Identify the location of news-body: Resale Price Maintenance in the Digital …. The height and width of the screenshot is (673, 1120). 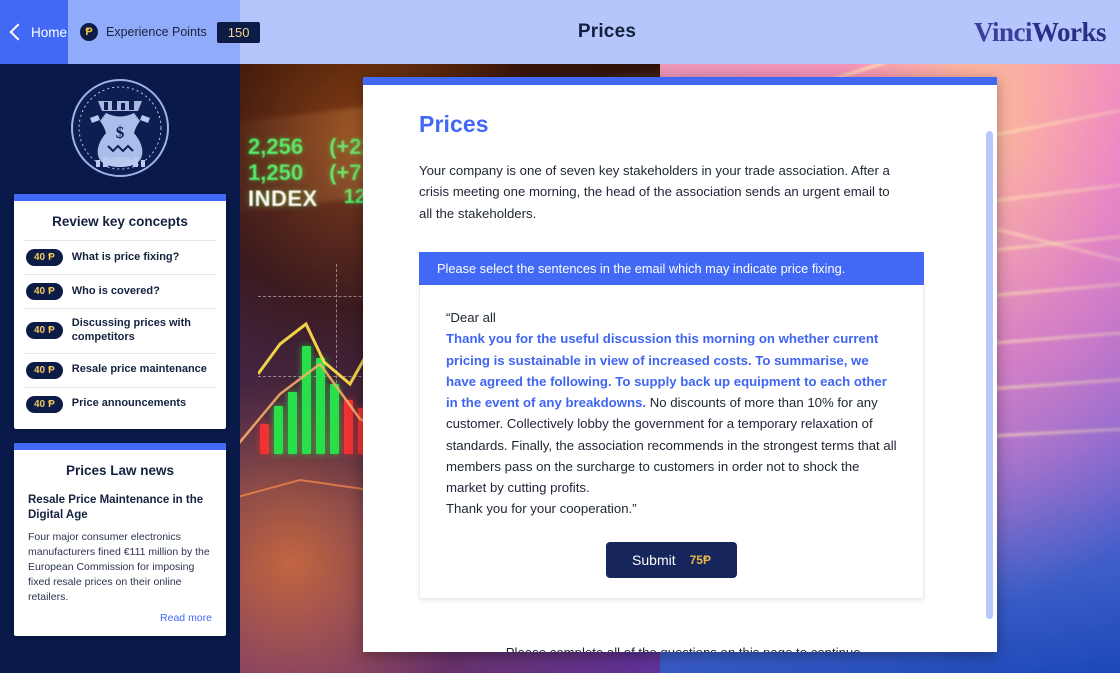
(120, 562).